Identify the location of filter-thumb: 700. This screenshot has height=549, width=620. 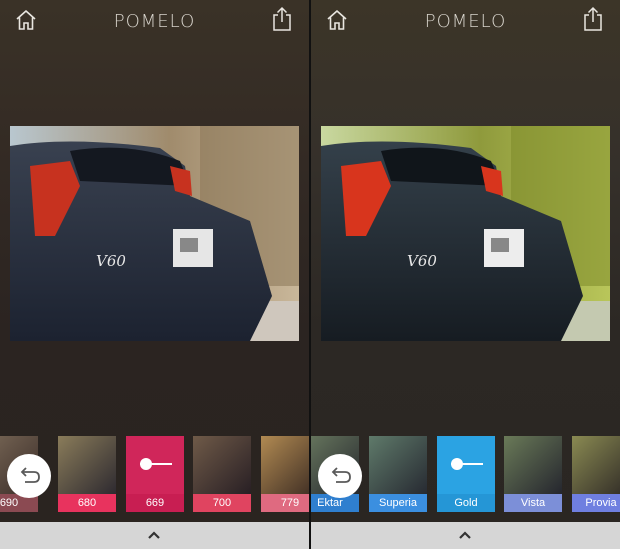
(222, 474).